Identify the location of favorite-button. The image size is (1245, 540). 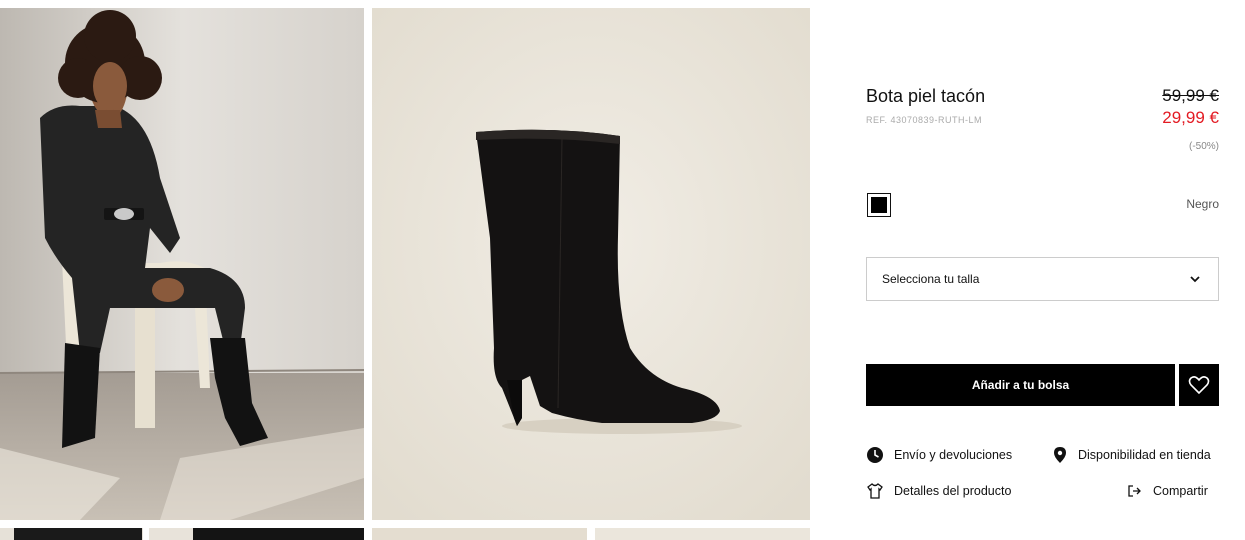
(1199, 385).